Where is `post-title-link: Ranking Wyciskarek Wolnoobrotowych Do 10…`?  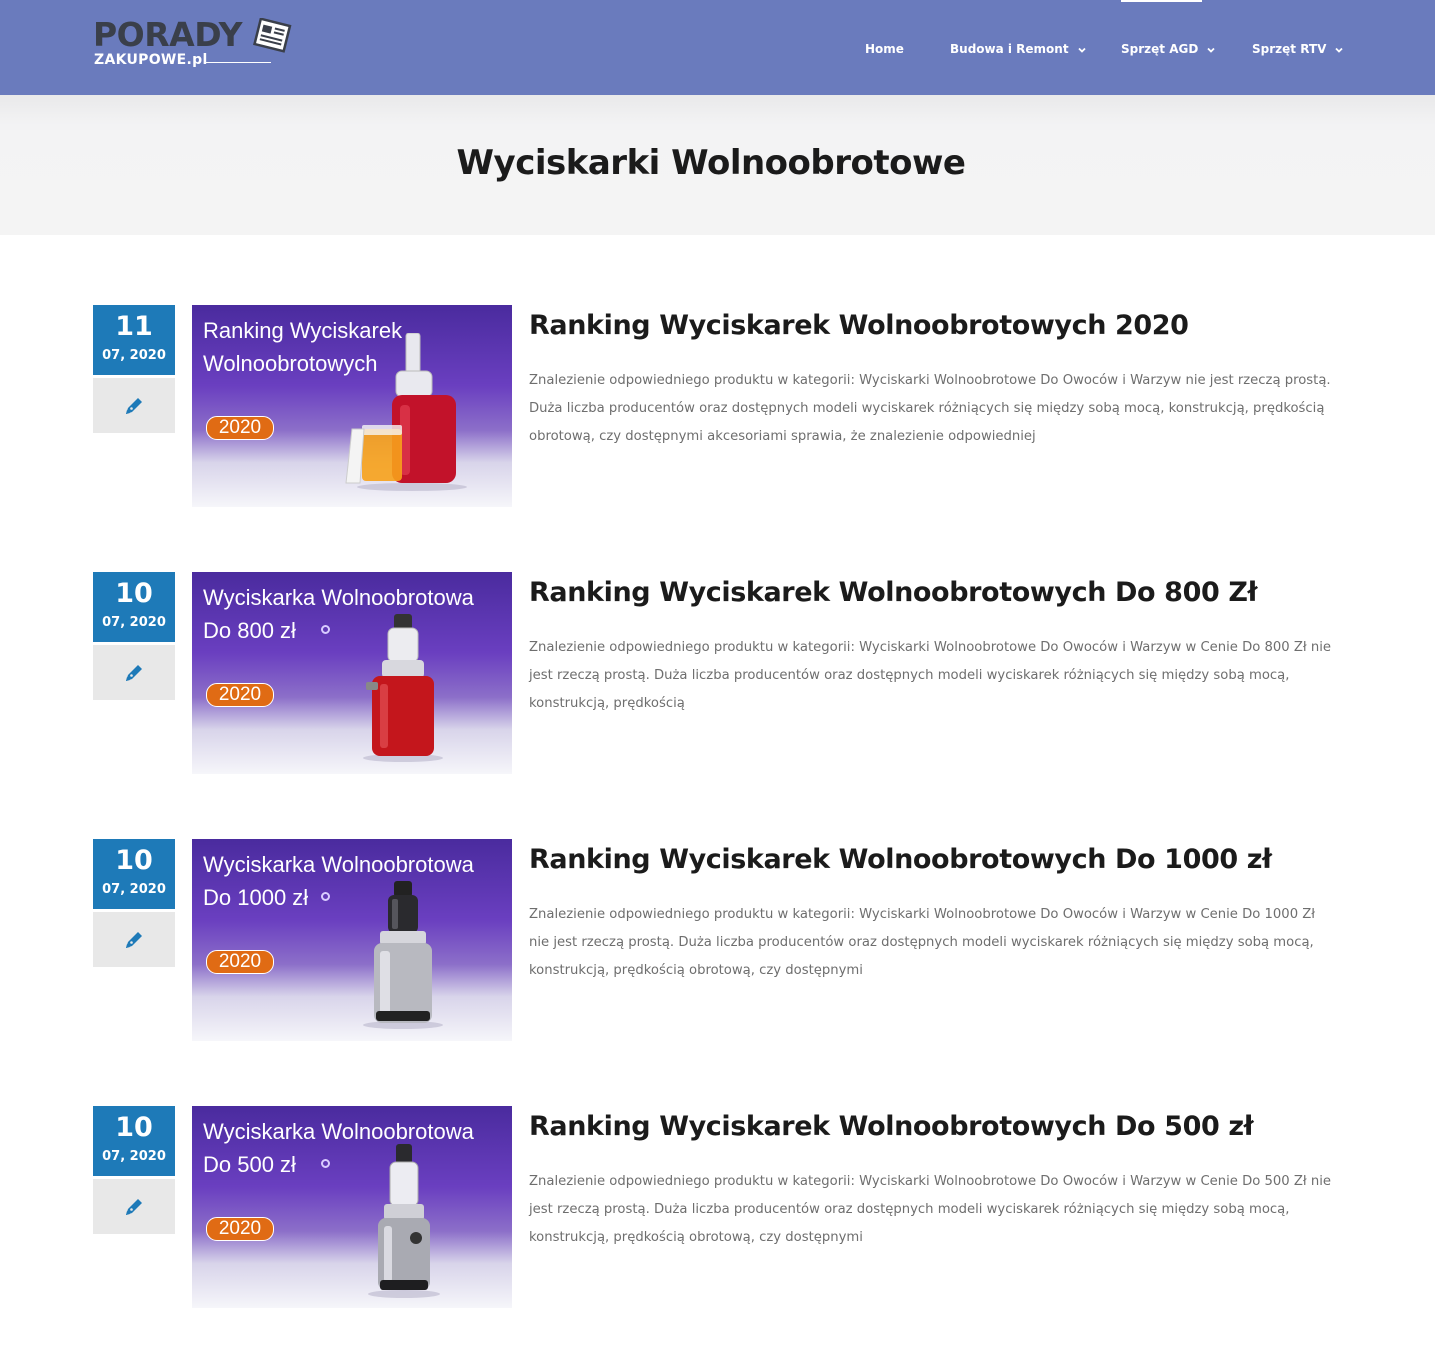
post-title-link: Ranking Wyciskarek Wolnoobrotowych Do 10… is located at coordinates (959, 860).